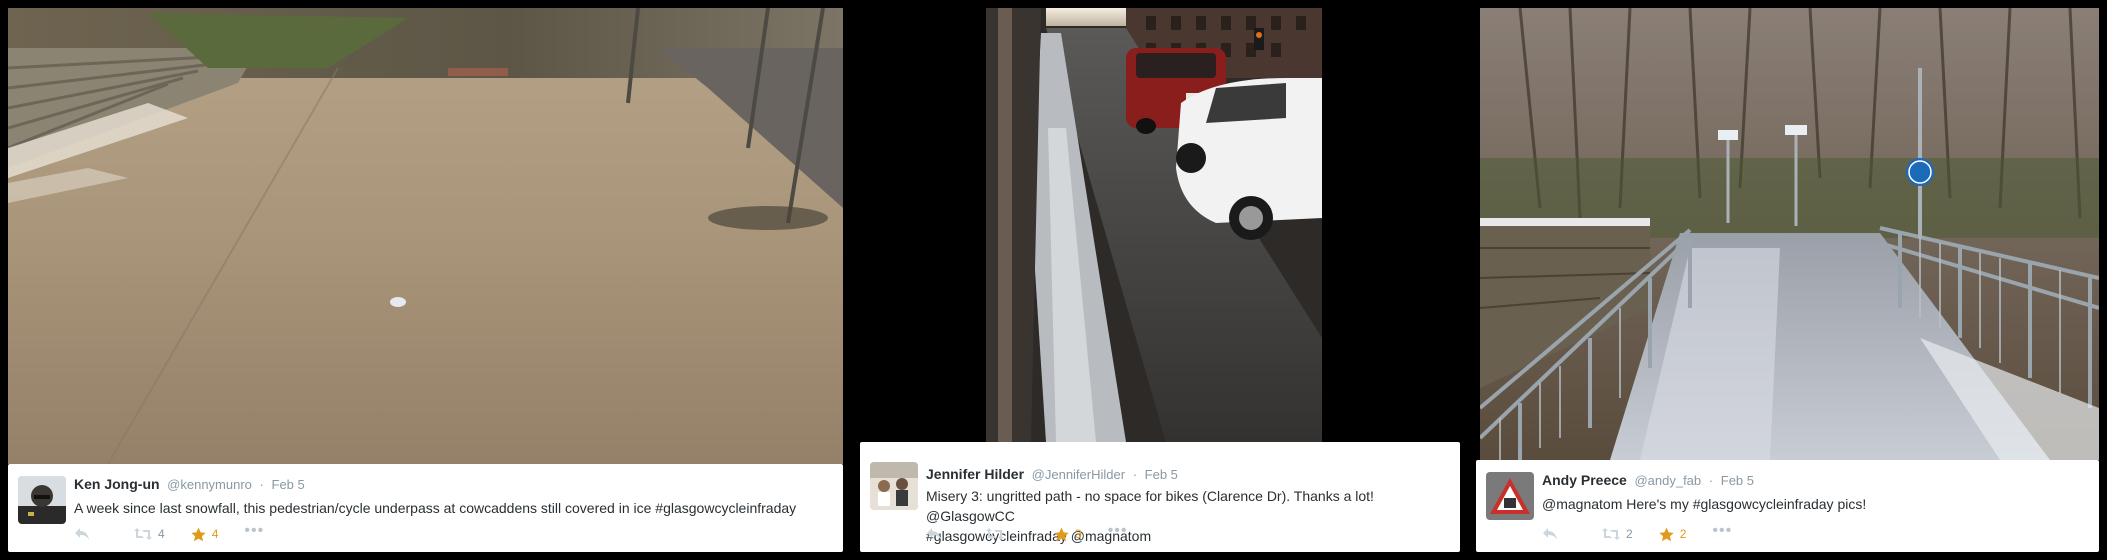 This screenshot has height=560, width=2107. I want to click on retweet-count: 2, so click(1629, 534).